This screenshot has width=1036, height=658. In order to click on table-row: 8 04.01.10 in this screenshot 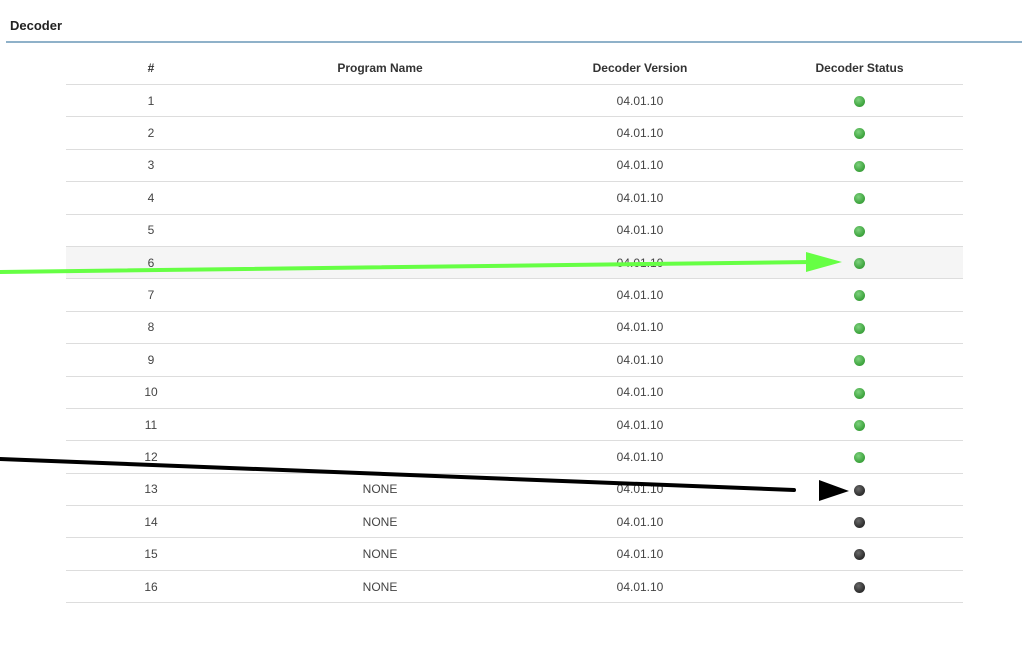, I will do `click(514, 328)`.